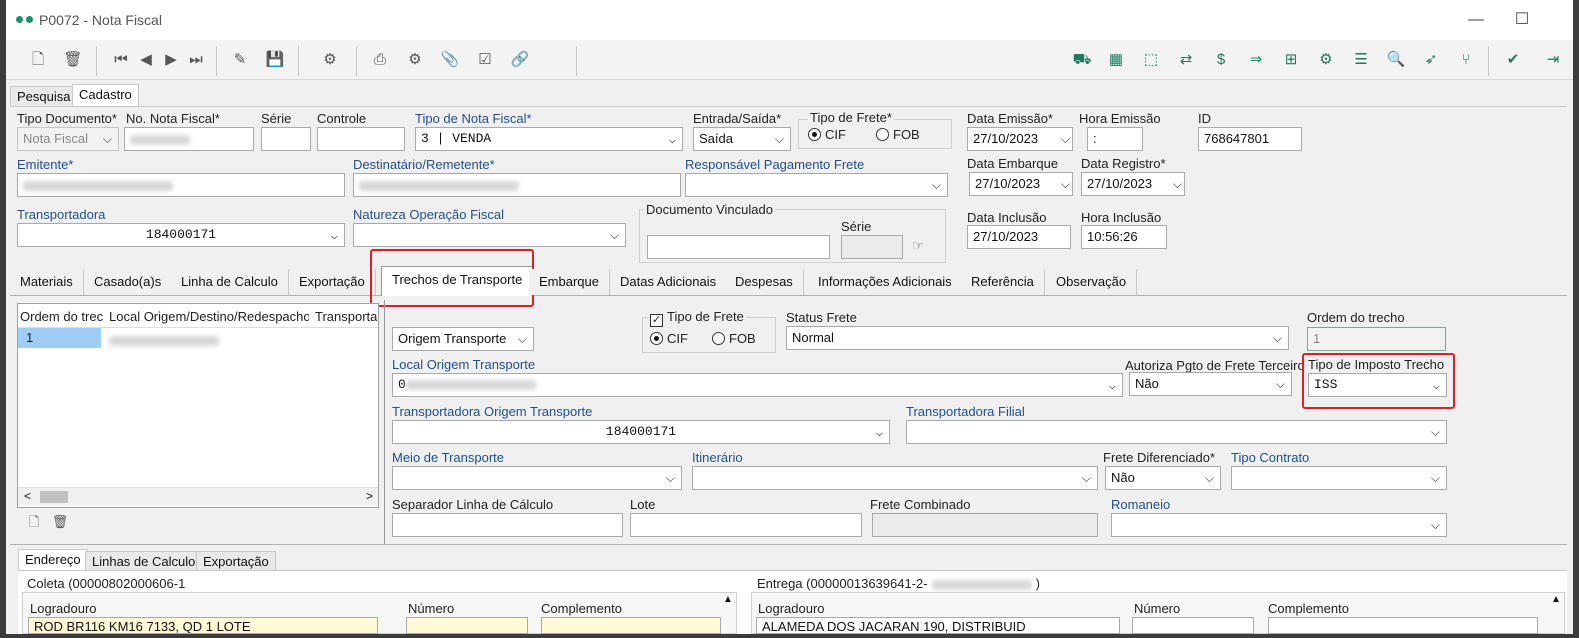  What do you see at coordinates (569, 282) in the screenshot?
I see `tab-embarque: Embarque` at bounding box center [569, 282].